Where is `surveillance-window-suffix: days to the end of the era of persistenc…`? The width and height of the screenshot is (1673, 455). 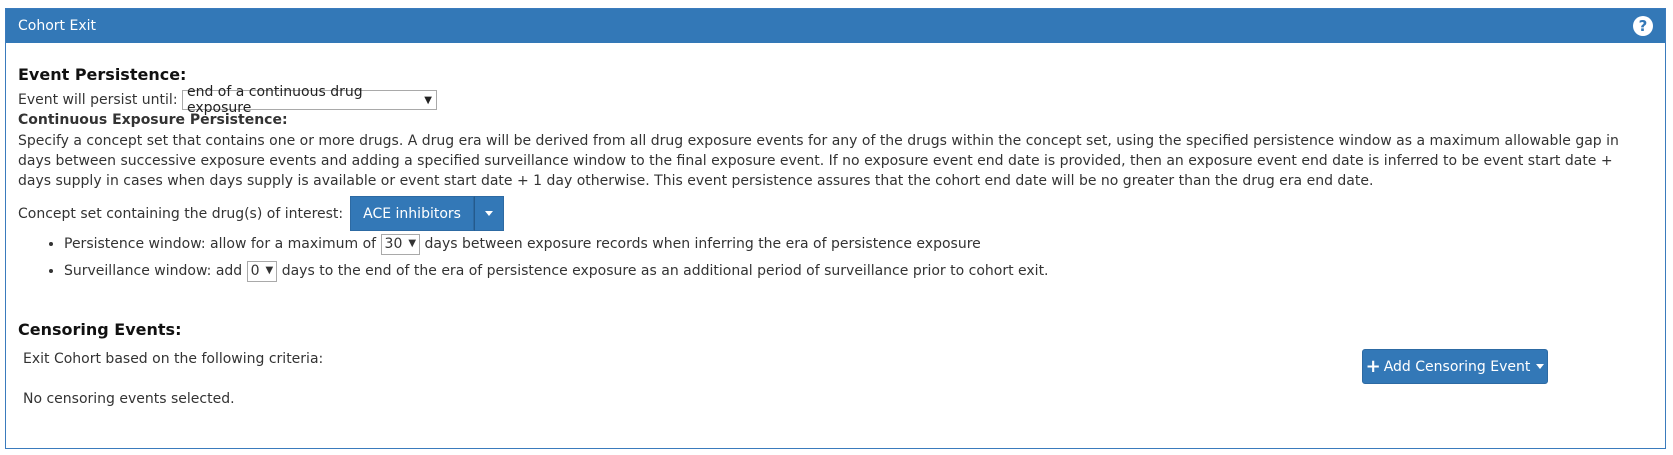
surveillance-window-suffix: days to the end of the era of persistenc… is located at coordinates (665, 271).